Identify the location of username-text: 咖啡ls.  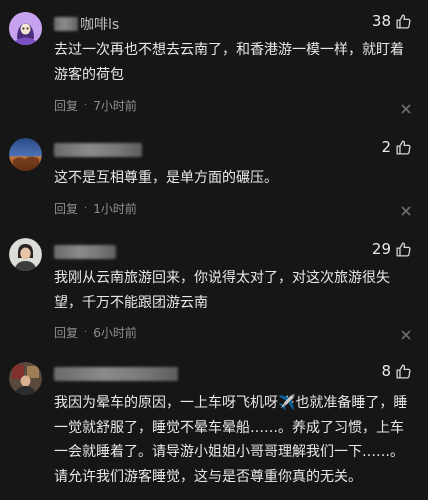
(100, 25).